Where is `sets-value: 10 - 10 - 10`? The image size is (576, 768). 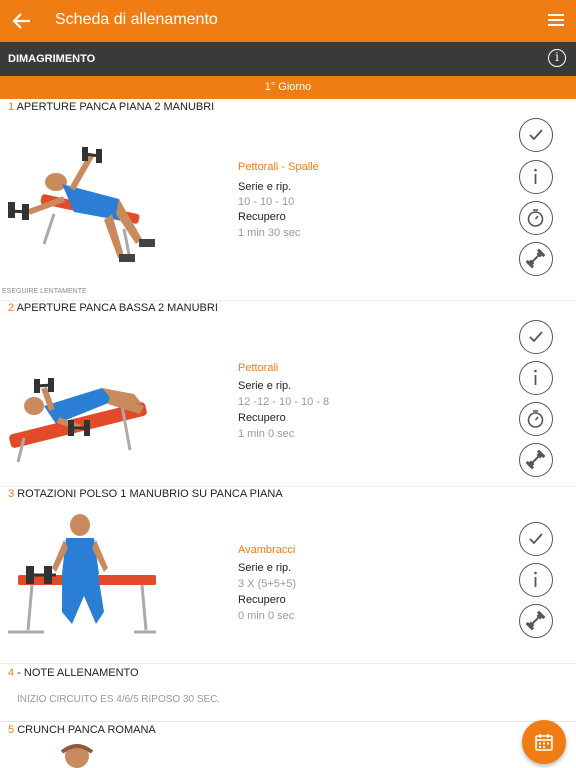 sets-value: 10 - 10 - 10 is located at coordinates (266, 202).